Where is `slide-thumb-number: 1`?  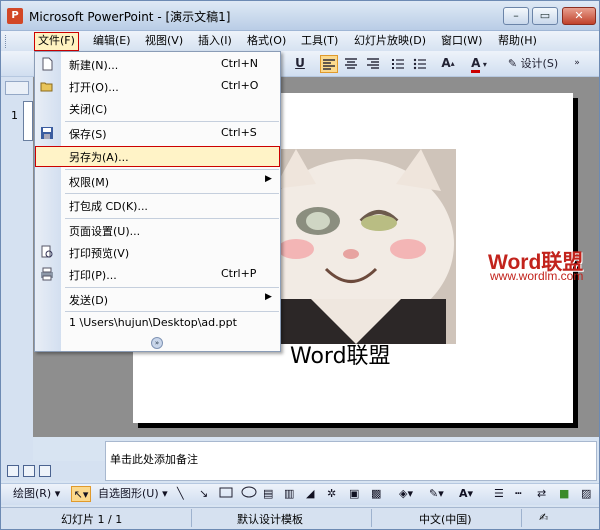
slide-thumb-number: 1 is located at coordinates (14, 115).